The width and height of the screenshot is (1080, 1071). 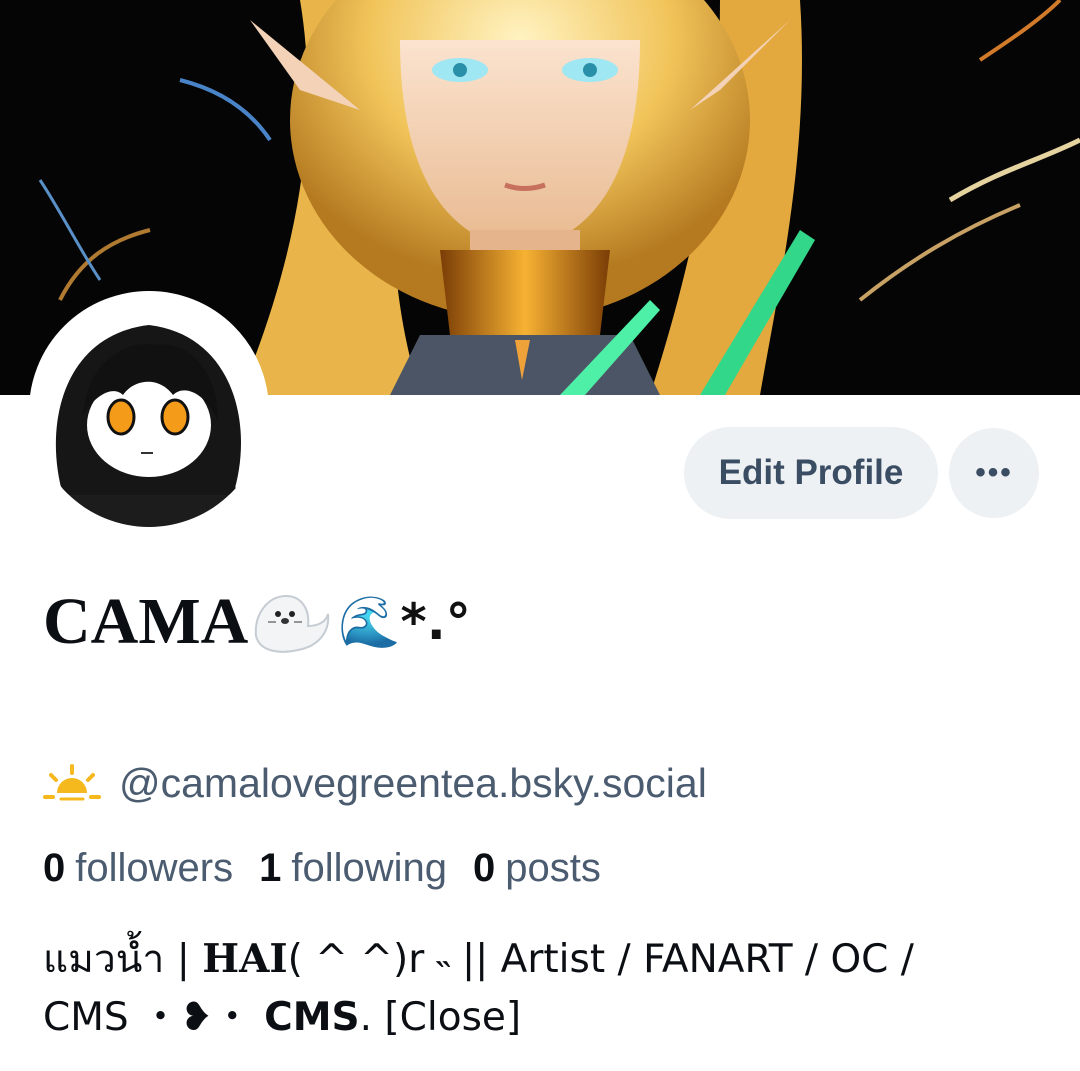 I want to click on bio-text-bold: CMS, so click(x=312, y=1017).